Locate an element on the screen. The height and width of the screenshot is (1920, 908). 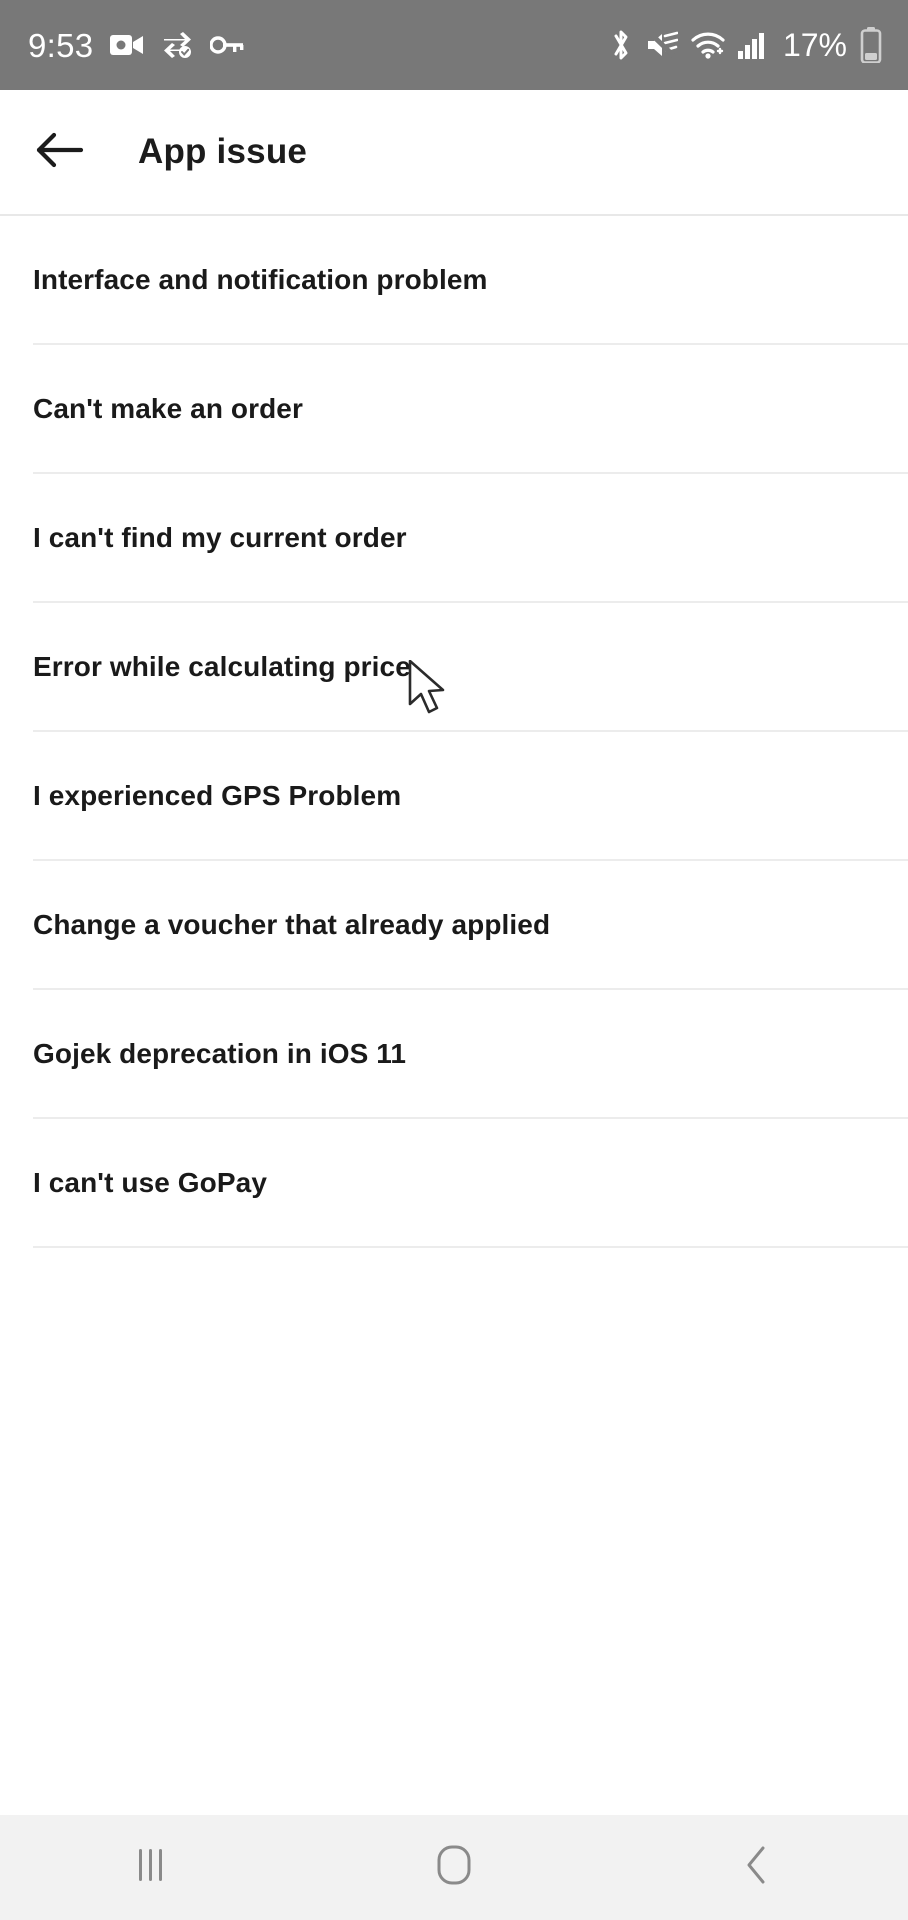
status-bar: 9:53 17% is located at coordinates (454, 45).